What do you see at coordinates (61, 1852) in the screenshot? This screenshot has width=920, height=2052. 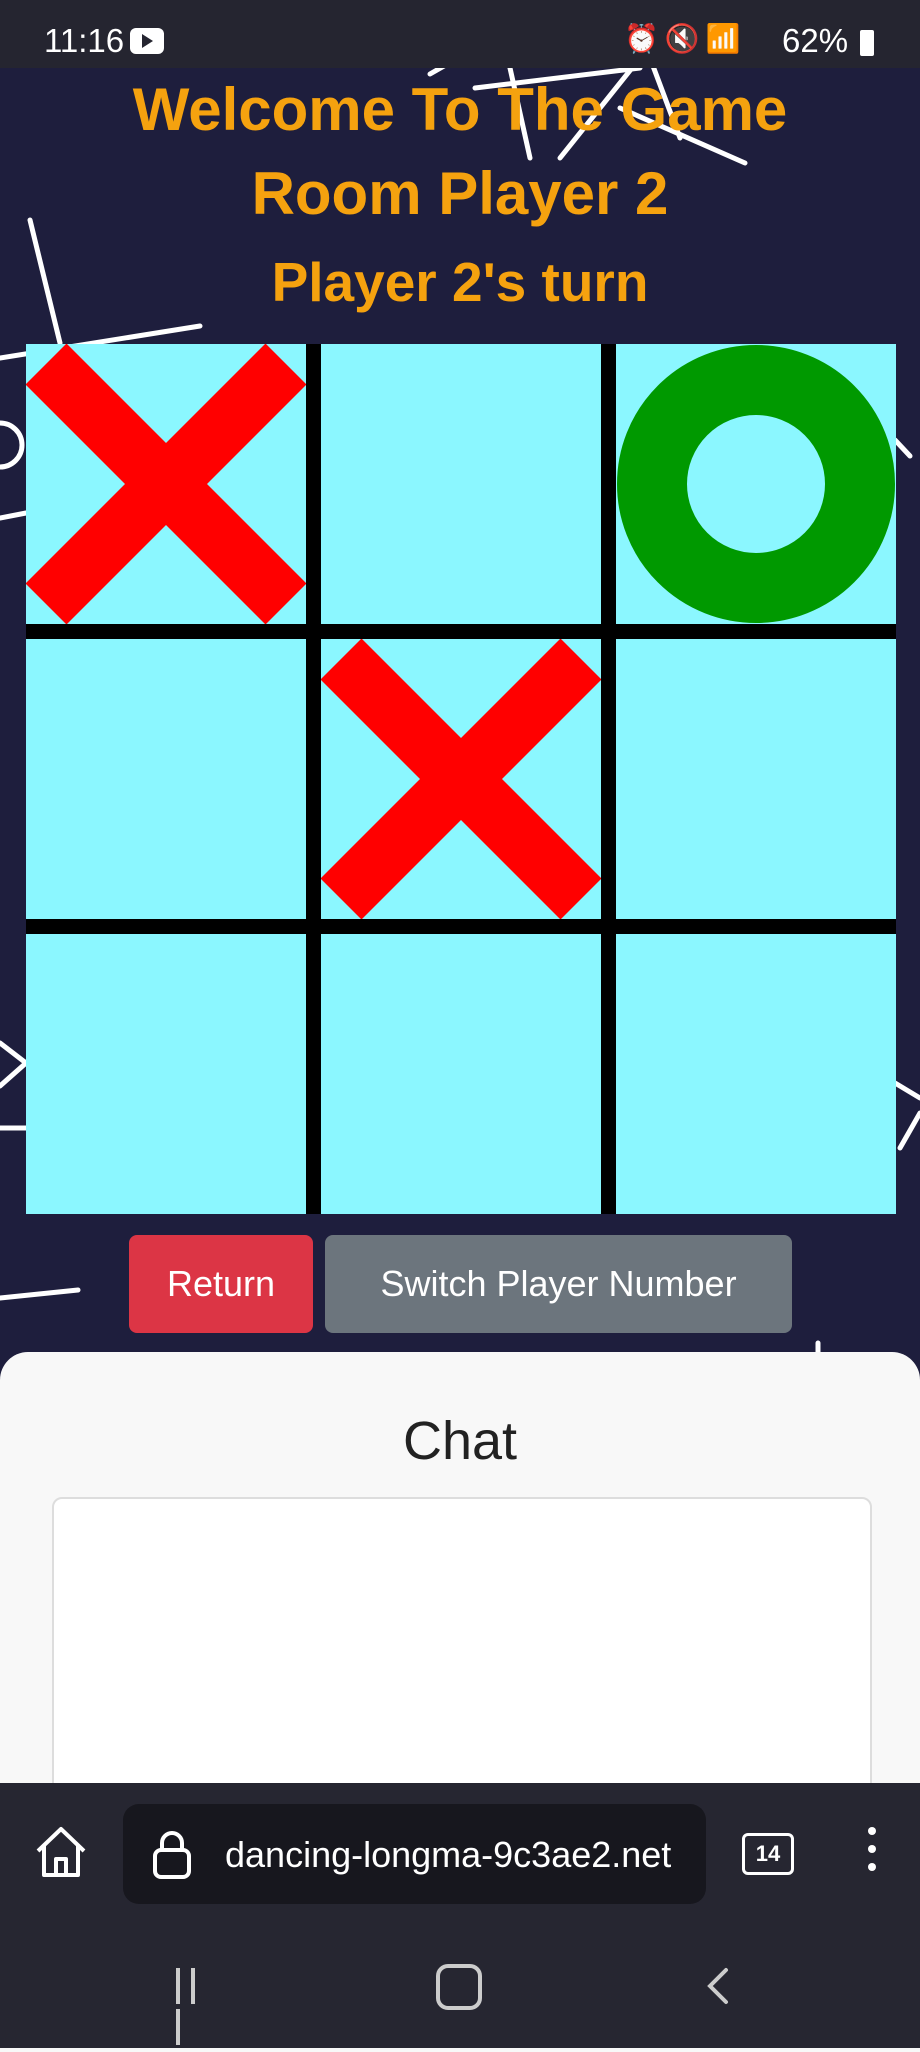 I see `home-icon` at bounding box center [61, 1852].